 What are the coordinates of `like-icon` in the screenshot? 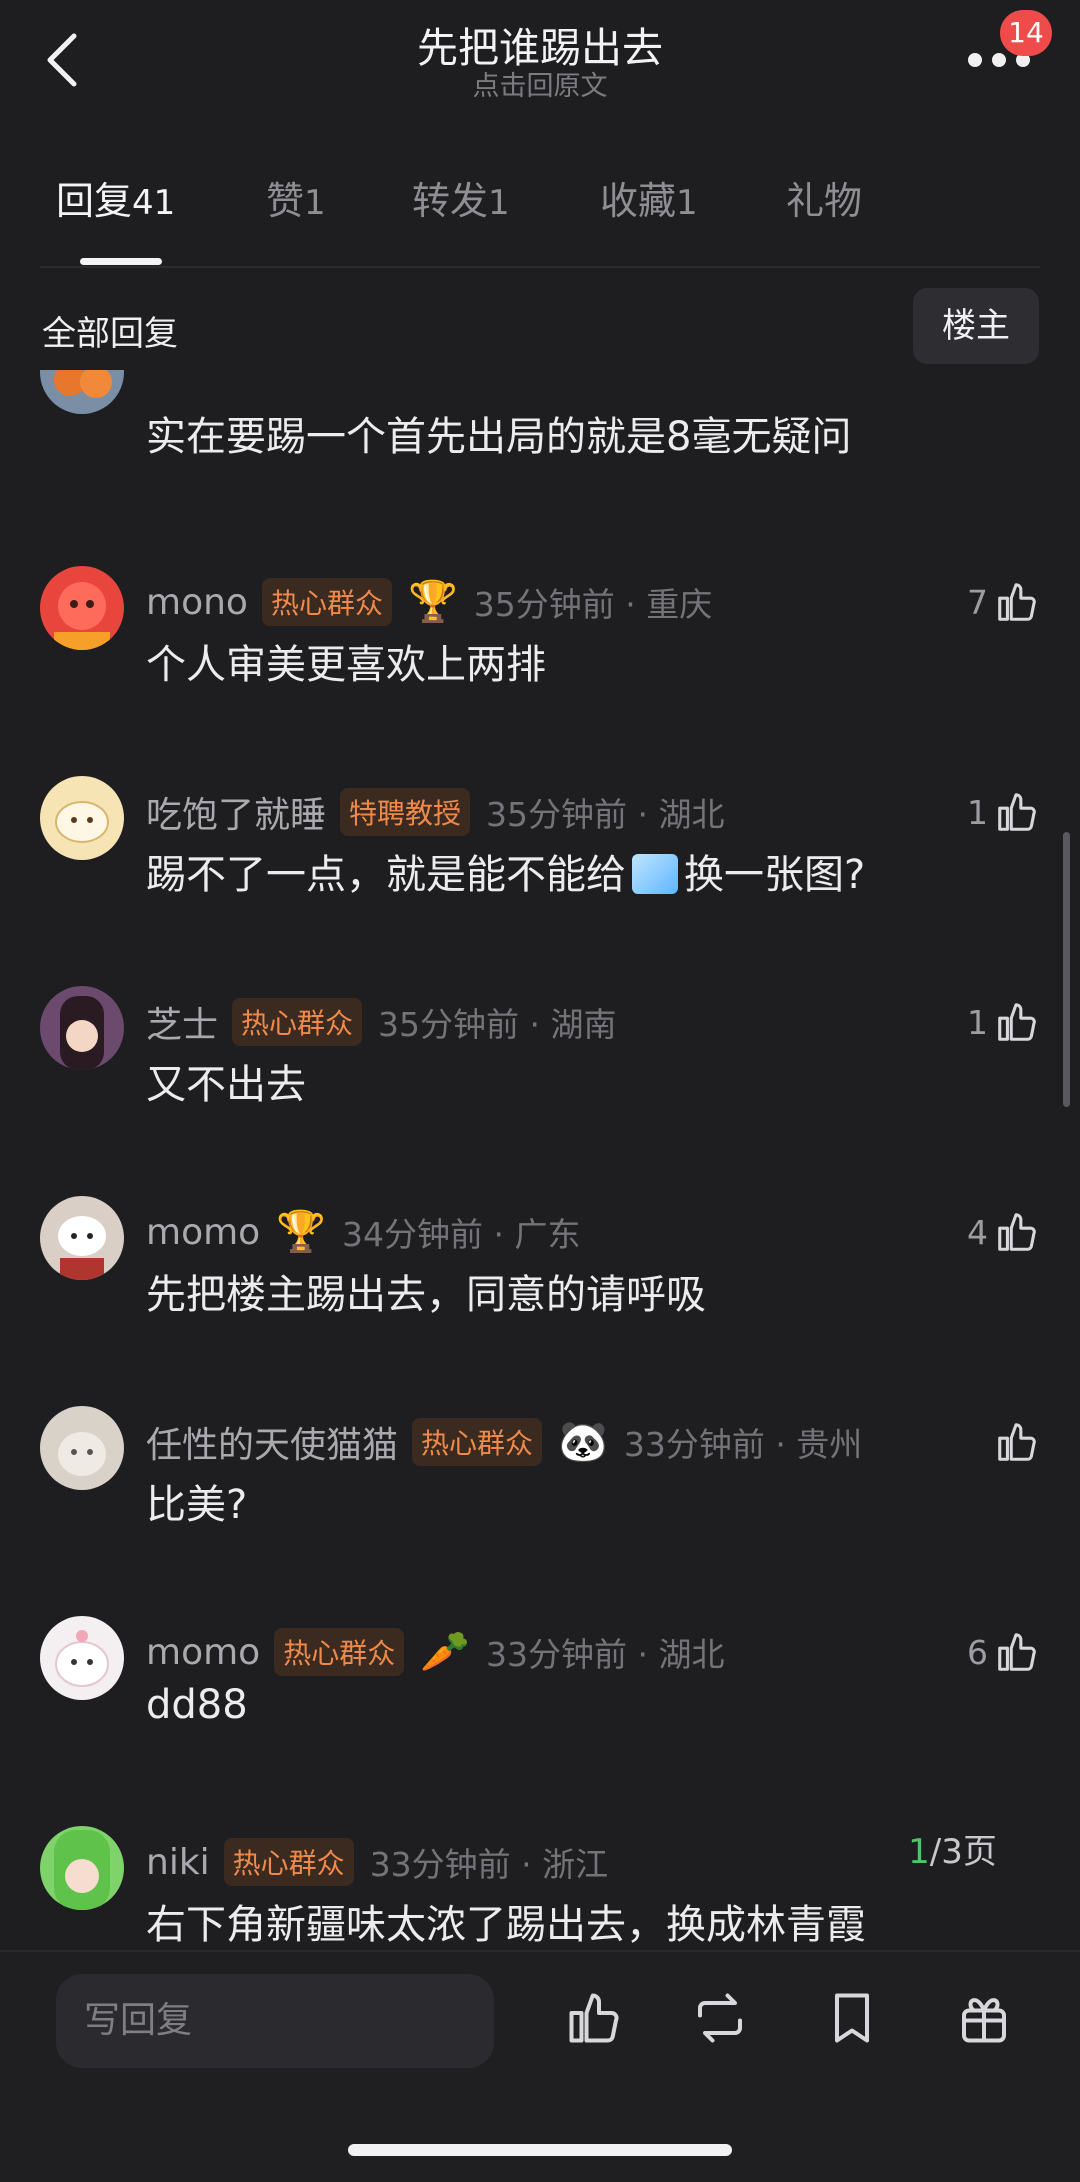 It's located at (594, 2018).